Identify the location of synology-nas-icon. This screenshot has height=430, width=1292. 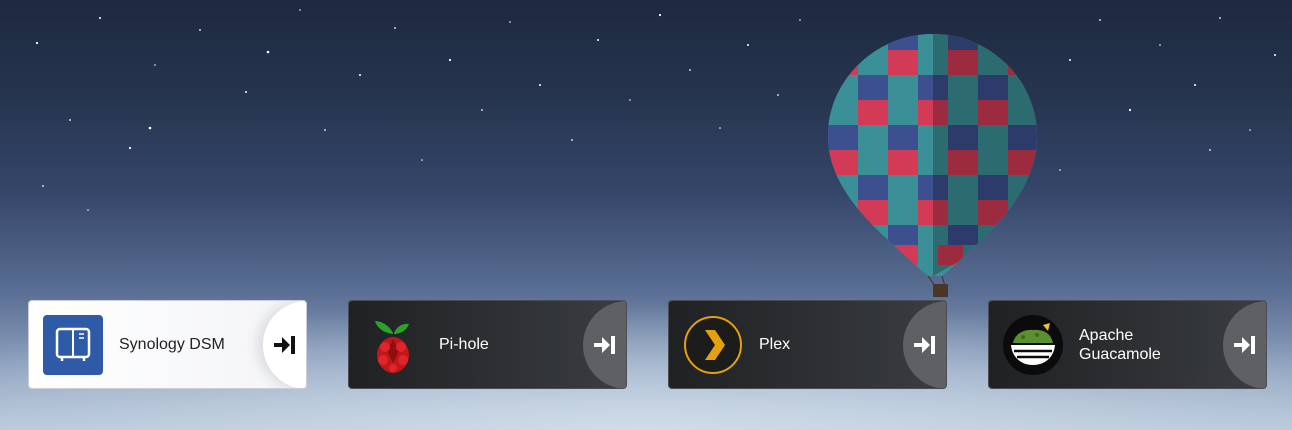
(73, 345).